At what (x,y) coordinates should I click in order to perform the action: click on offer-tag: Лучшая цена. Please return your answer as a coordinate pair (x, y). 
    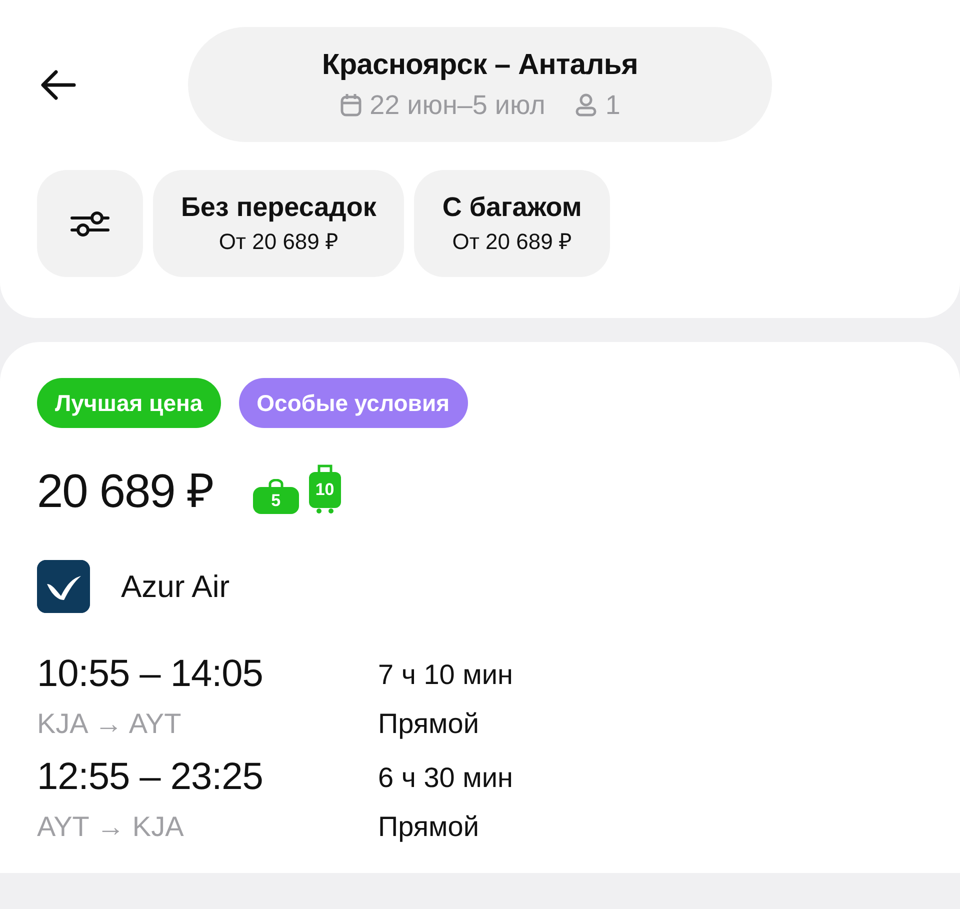
    Looking at the image, I should click on (129, 403).